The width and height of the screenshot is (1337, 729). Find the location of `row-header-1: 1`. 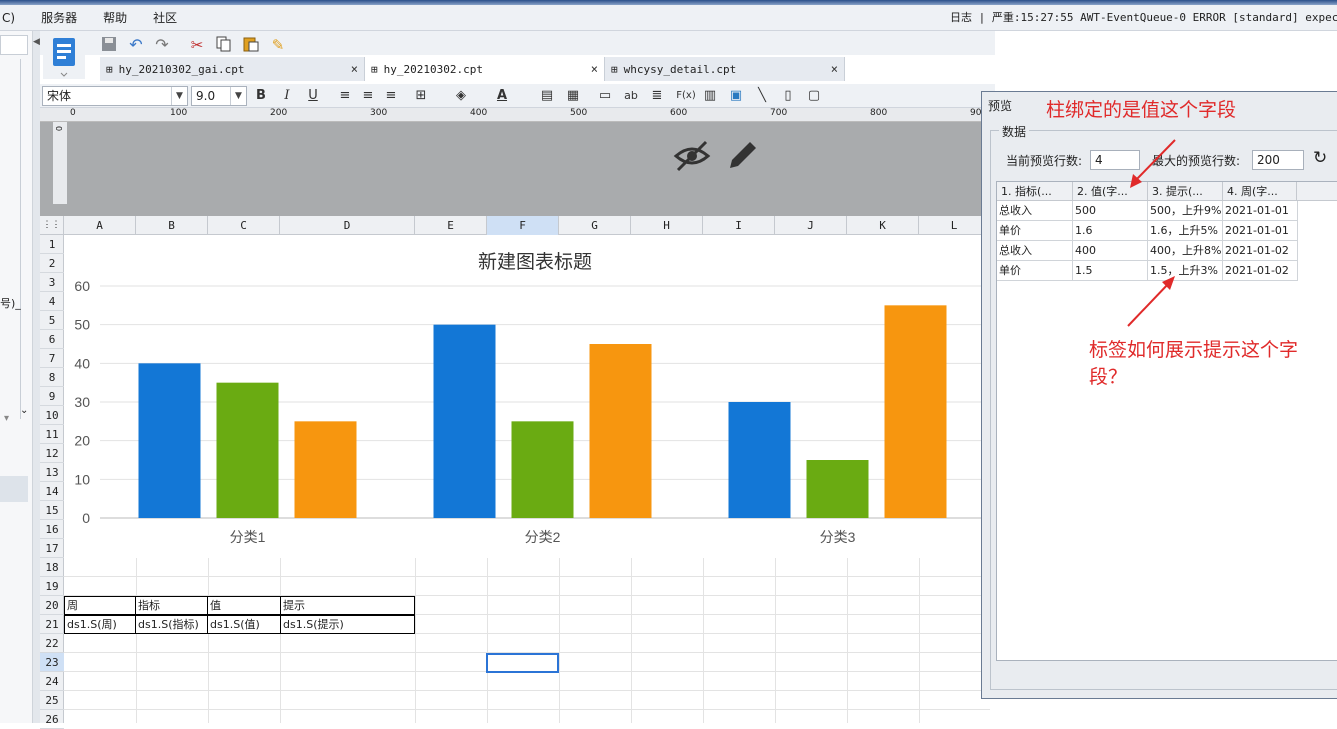

row-header-1: 1 is located at coordinates (52, 244).